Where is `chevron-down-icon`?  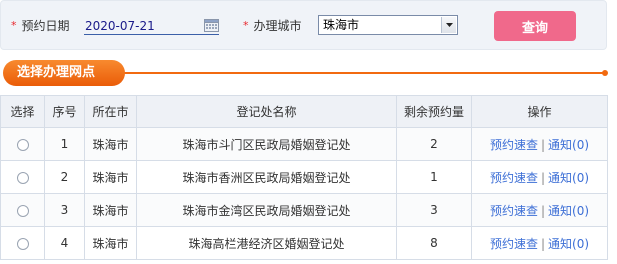
chevron-down-icon is located at coordinates (448, 25).